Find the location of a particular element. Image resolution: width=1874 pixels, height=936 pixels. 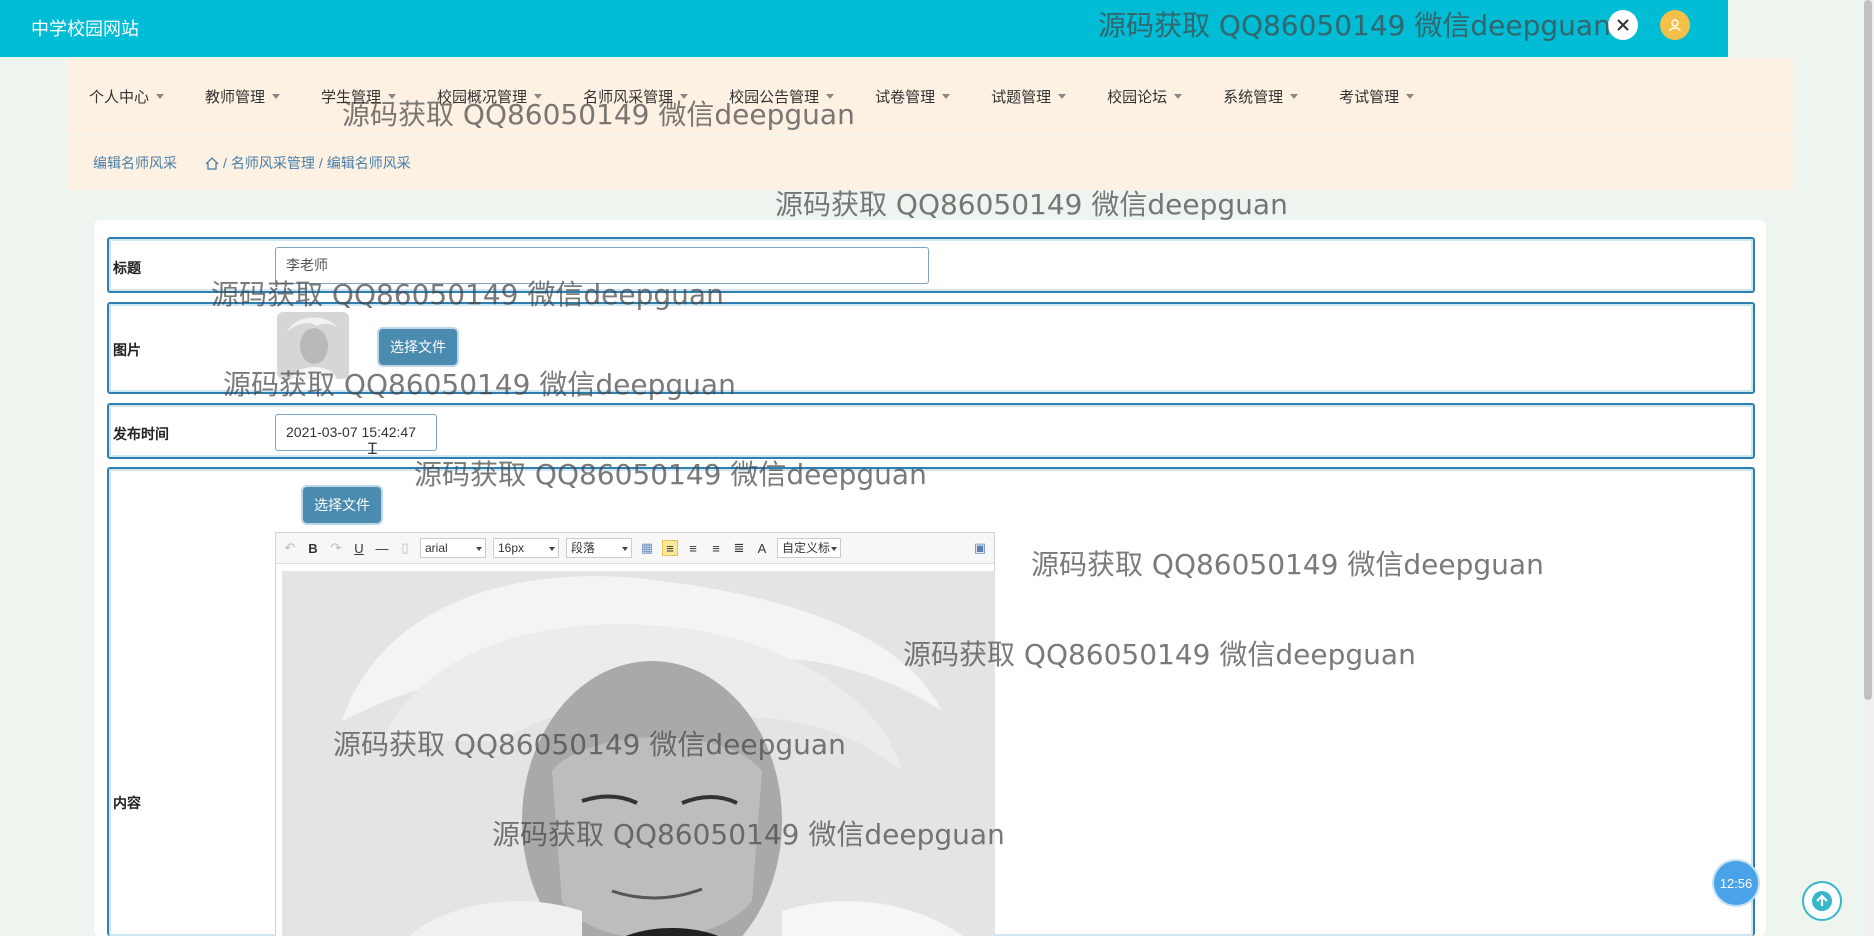

align-left-icon: ≡ is located at coordinates (670, 548).